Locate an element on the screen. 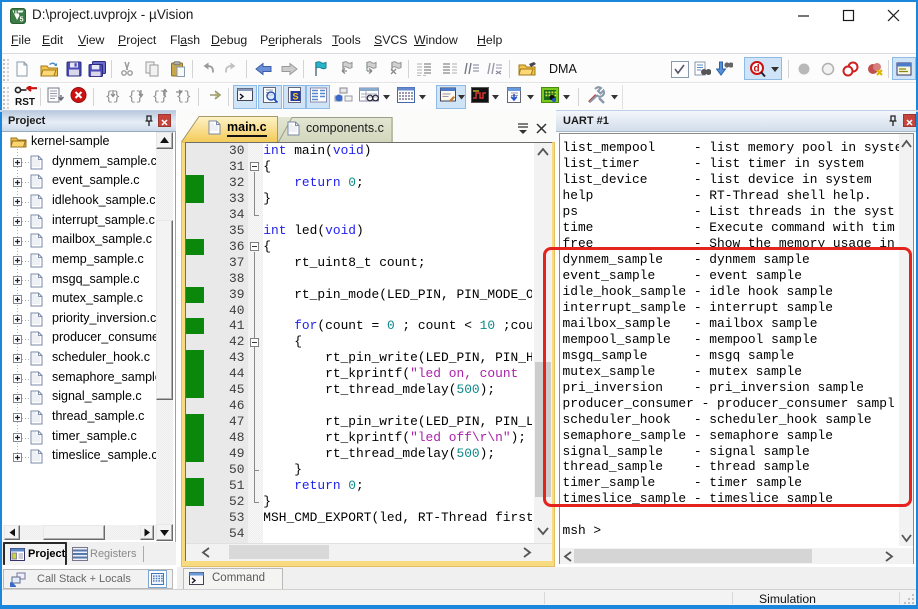  svg-text: S is located at coordinates (296, 97).